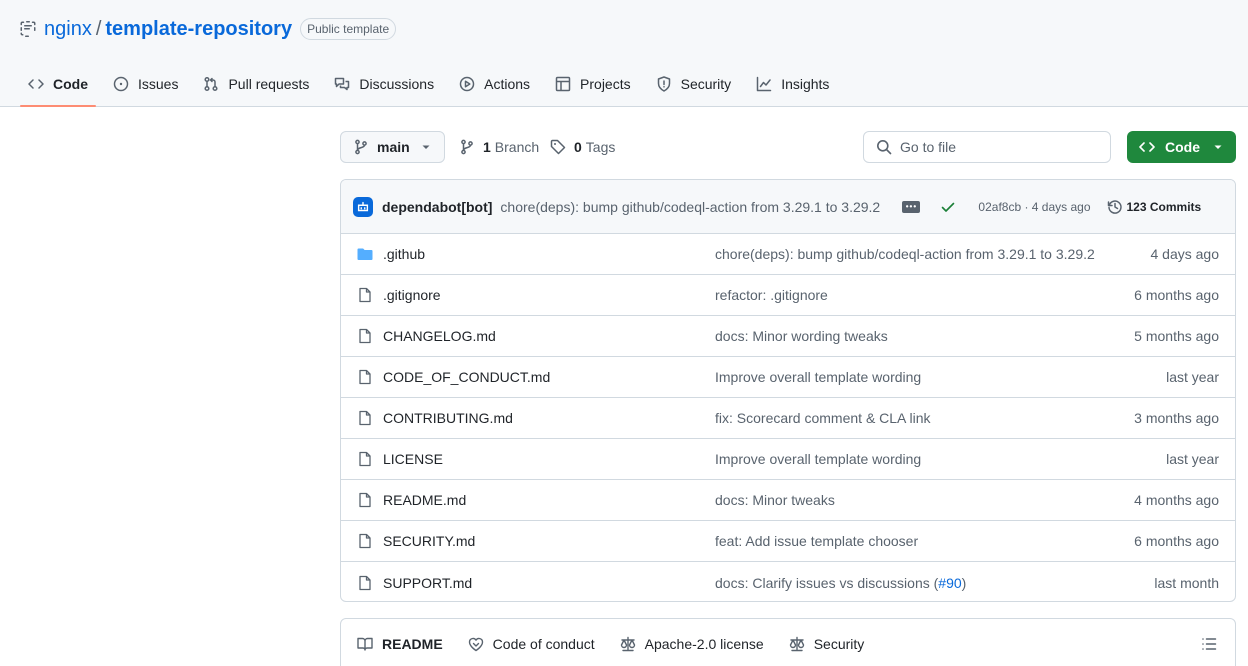 Image resolution: width=1248 pixels, height=666 pixels. What do you see at coordinates (467, 147) in the screenshot?
I see `git-branch-icon` at bounding box center [467, 147].